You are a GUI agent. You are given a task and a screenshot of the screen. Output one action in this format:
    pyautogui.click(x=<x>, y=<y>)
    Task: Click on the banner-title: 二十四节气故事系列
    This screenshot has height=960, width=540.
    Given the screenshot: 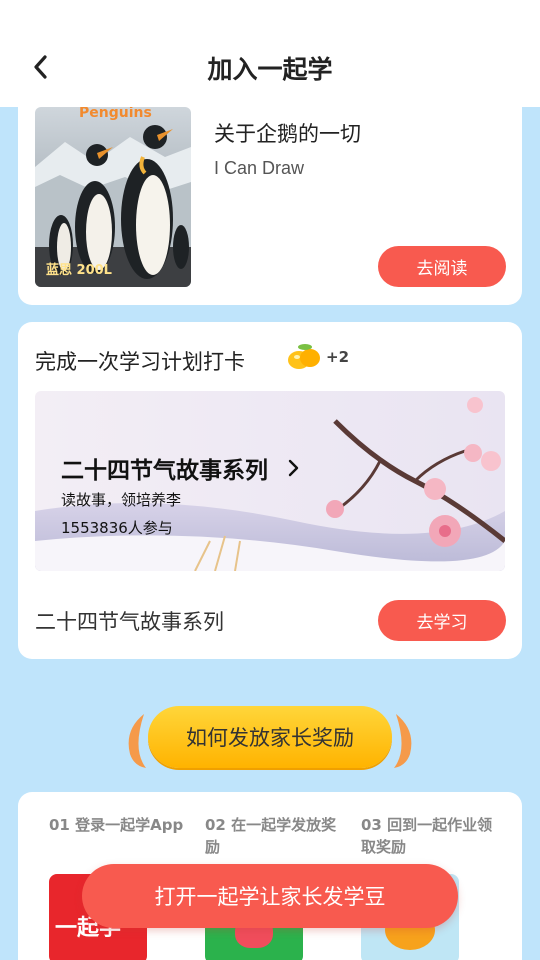 What is the action you would take?
    pyautogui.click(x=183, y=468)
    